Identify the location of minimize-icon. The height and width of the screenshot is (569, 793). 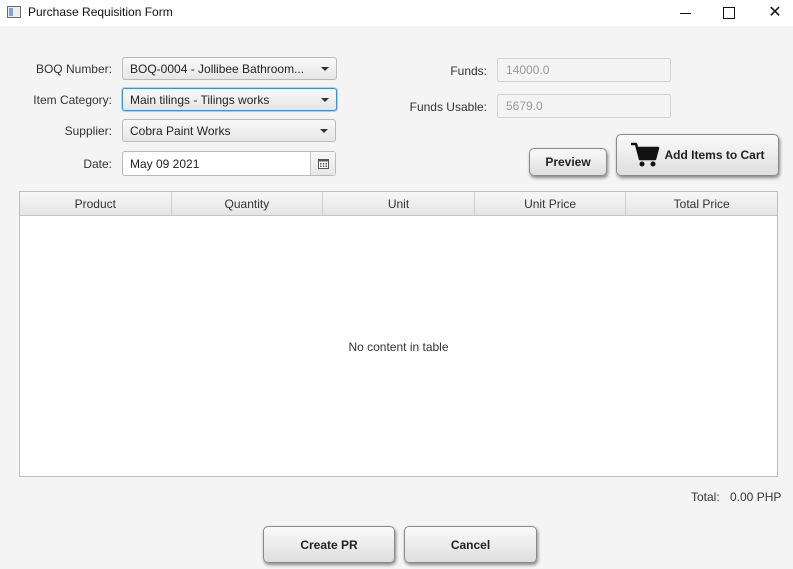
(685, 13).